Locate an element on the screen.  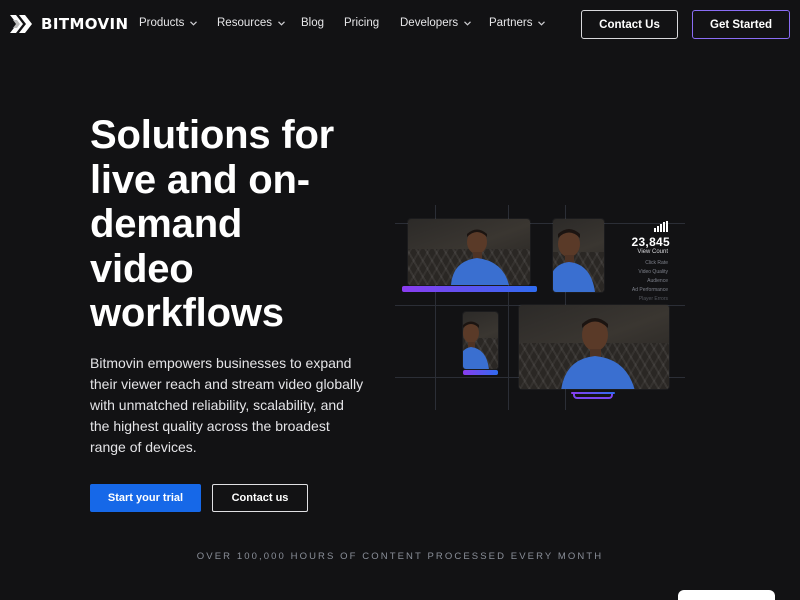
nav-item-pricing: Pricing is located at coordinates (361, 23).